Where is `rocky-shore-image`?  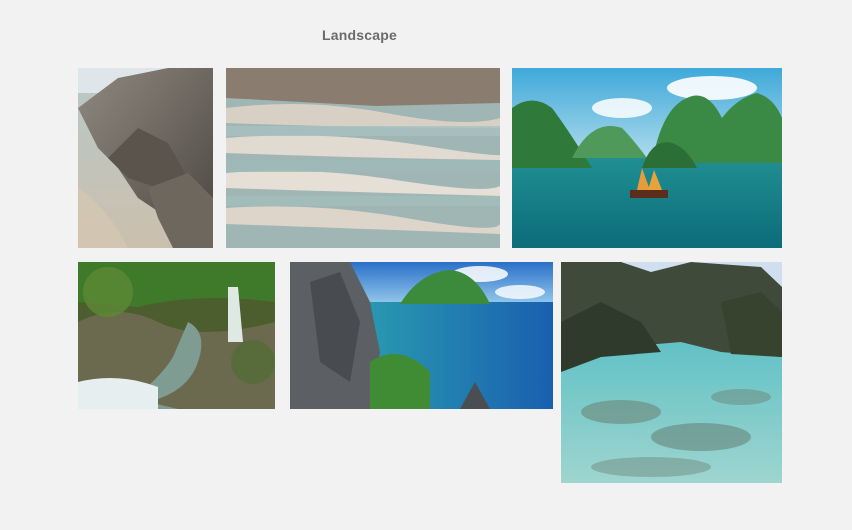 rocky-shore-image is located at coordinates (145, 158).